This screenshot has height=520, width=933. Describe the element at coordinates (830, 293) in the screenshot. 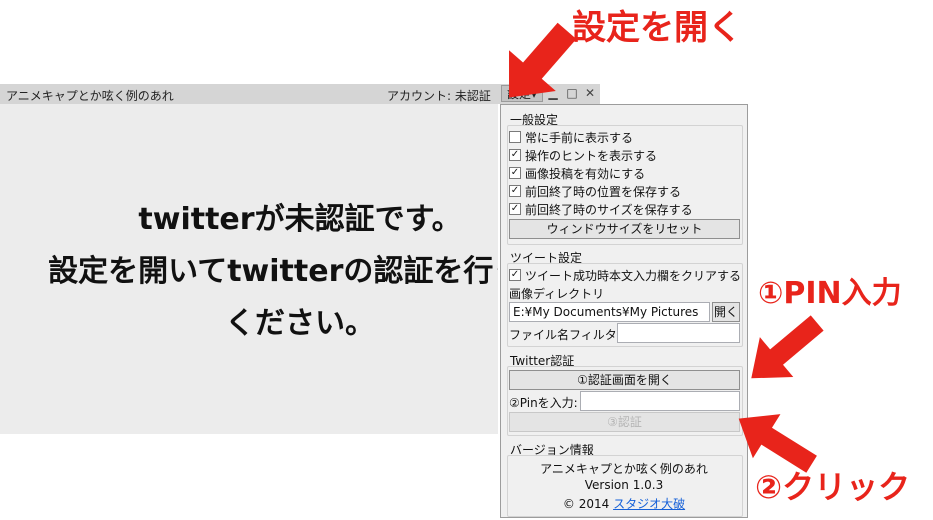

I see `annotation-pin-input: ①PIN入力` at that location.